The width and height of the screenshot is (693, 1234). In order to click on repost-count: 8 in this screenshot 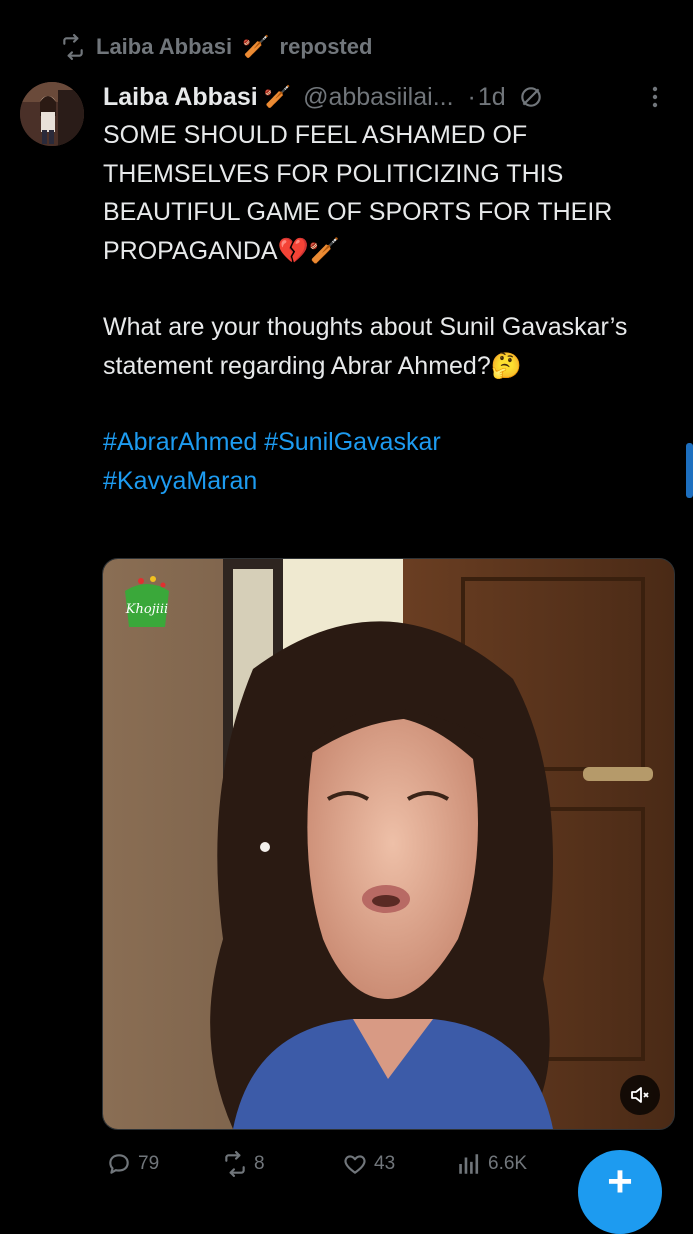, I will do `click(259, 1163)`.